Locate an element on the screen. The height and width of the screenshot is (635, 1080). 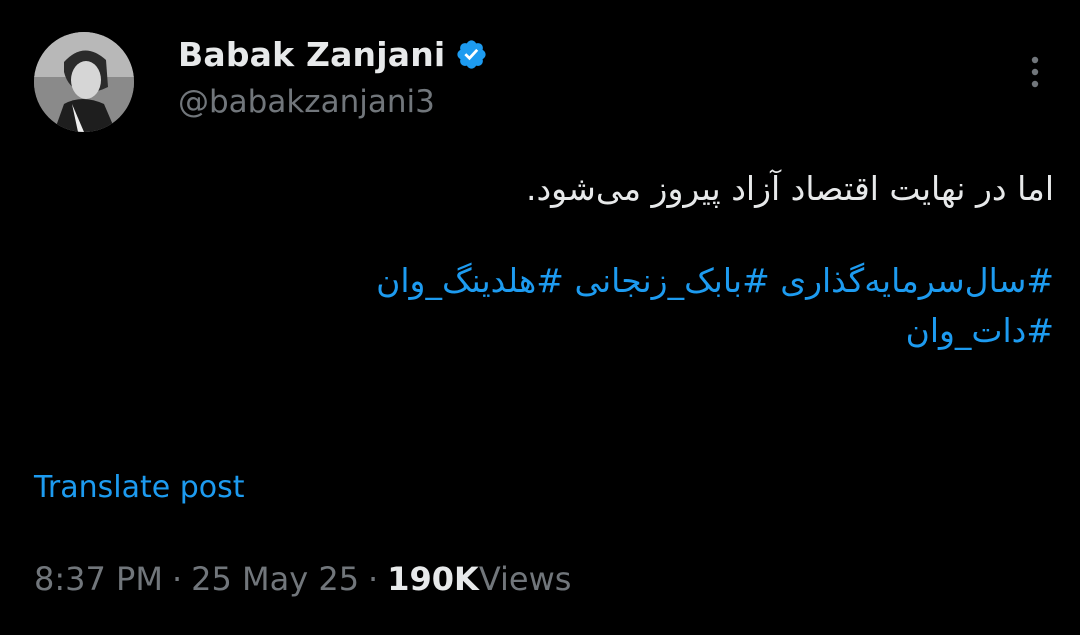
post-time: 8:37 PM is located at coordinates (98, 579).